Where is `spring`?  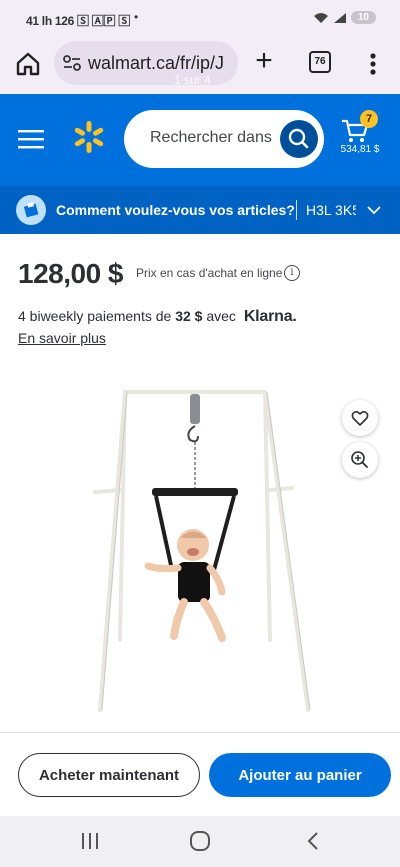 spring is located at coordinates (195, 409).